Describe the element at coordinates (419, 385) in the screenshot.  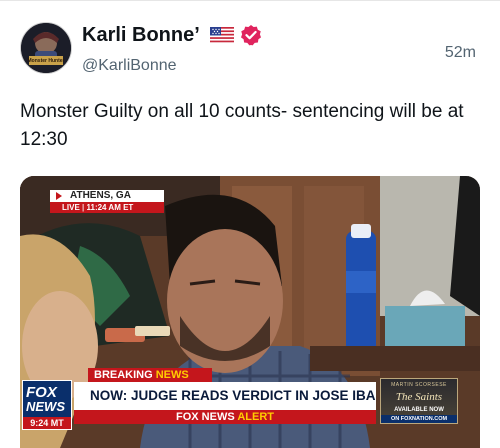
I see `promo-top: MARTIN SCORSESE` at that location.